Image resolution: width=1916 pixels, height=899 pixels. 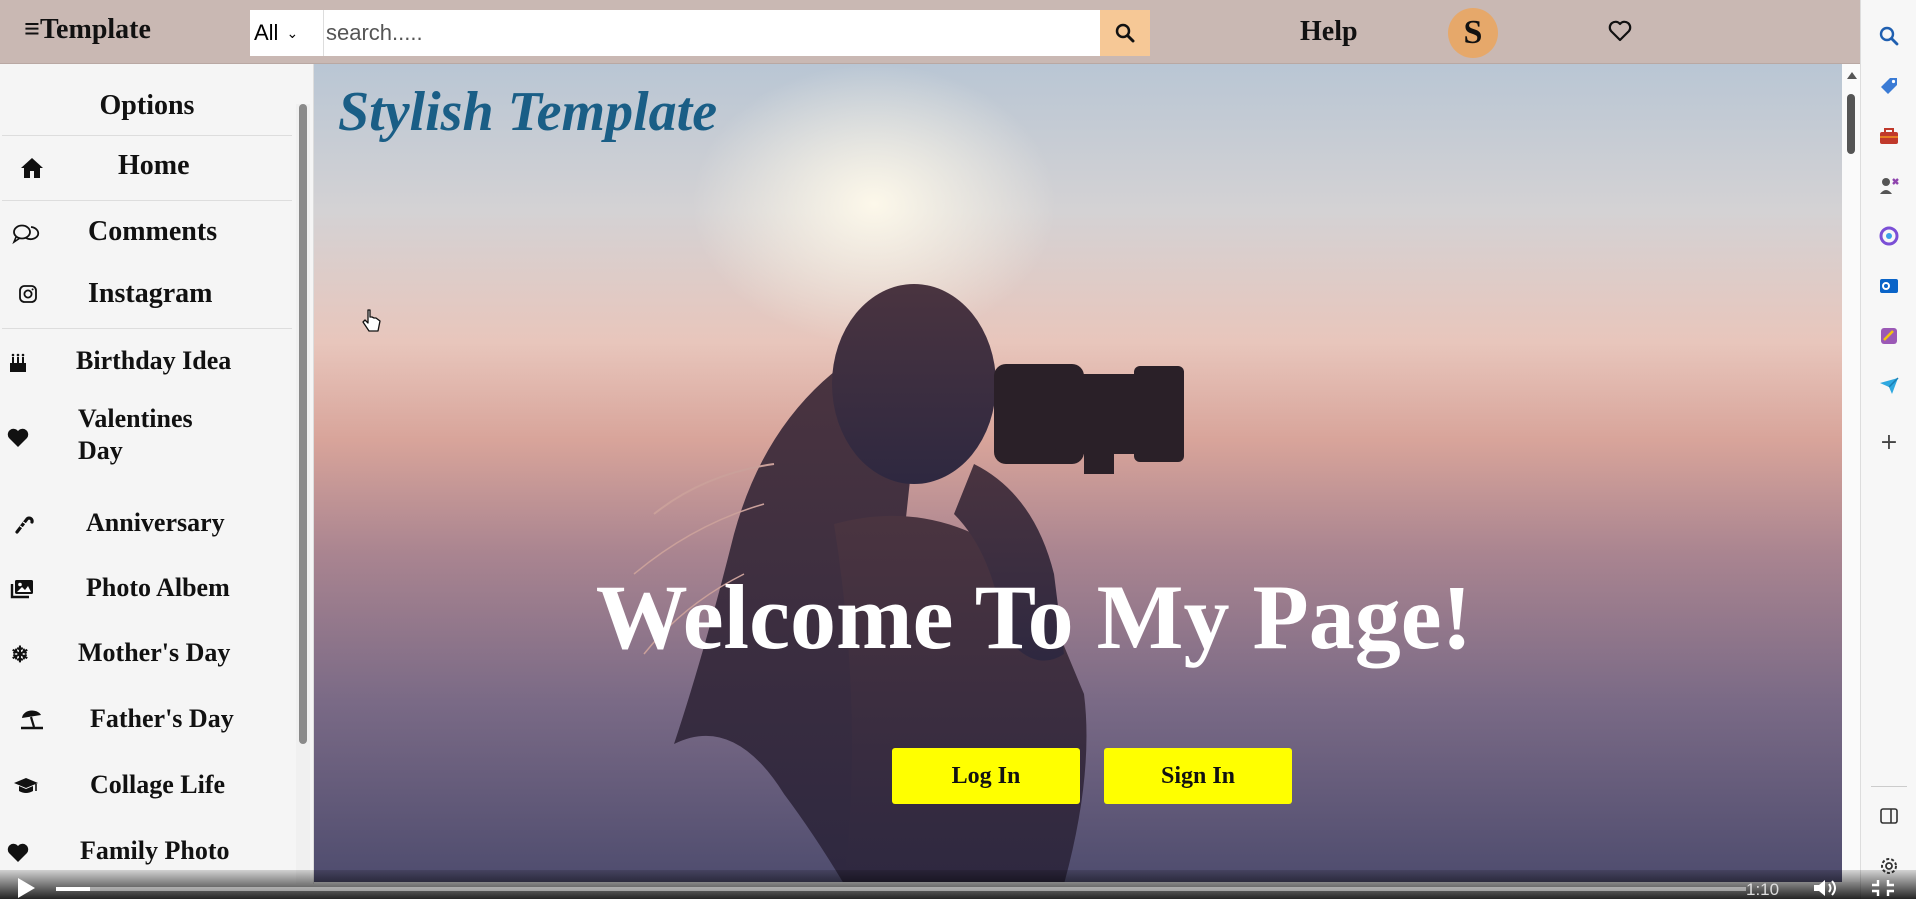 What do you see at coordinates (154, 360) in the screenshot?
I see `sidebar-item-label: Birthday Idea` at bounding box center [154, 360].